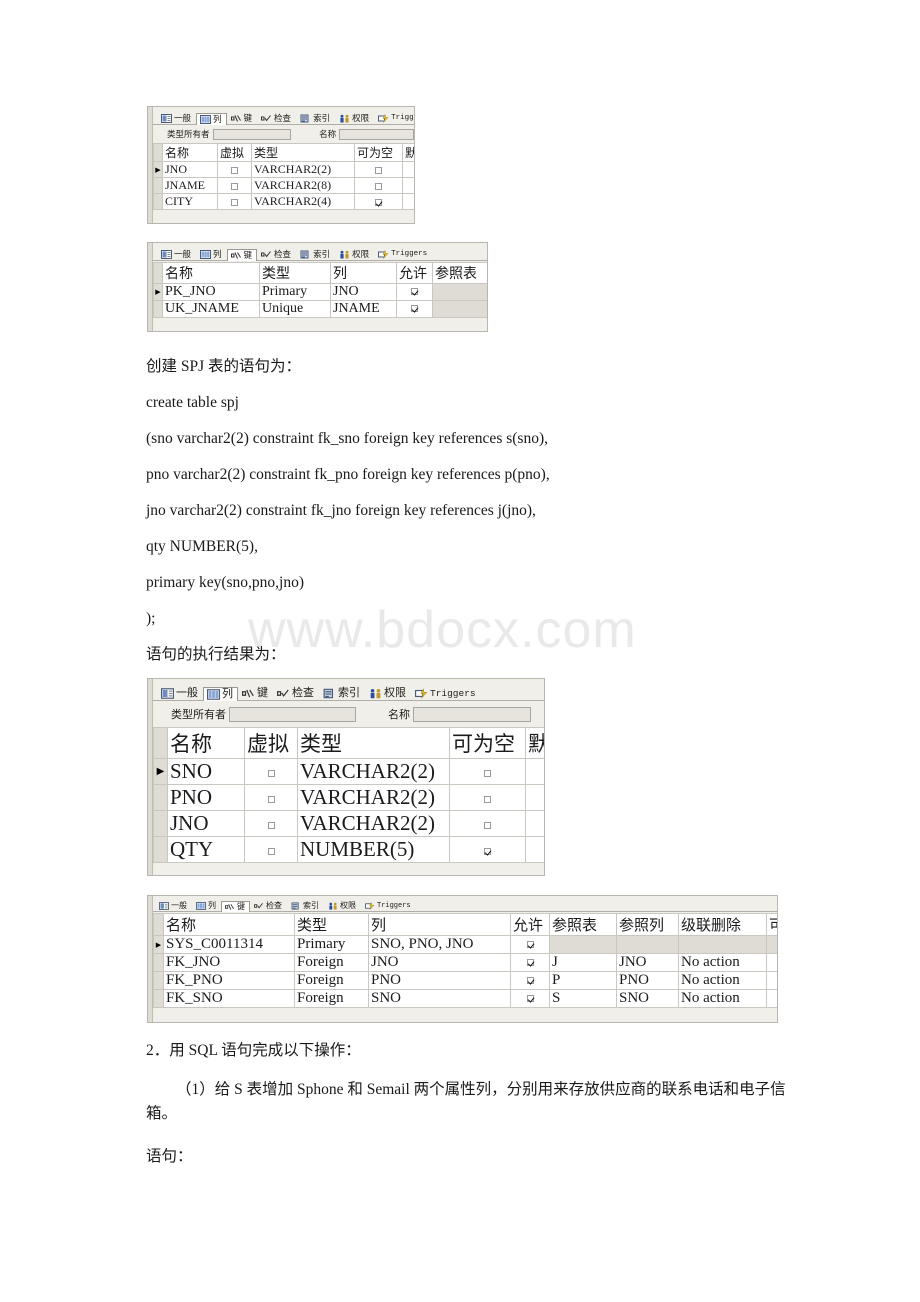  Describe the element at coordinates (348, 849) in the screenshot. I see `table-row: QTY NUMBER(5)` at that location.